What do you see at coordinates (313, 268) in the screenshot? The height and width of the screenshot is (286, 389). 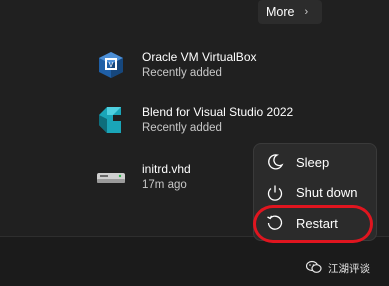 I see `wechat-icon` at bounding box center [313, 268].